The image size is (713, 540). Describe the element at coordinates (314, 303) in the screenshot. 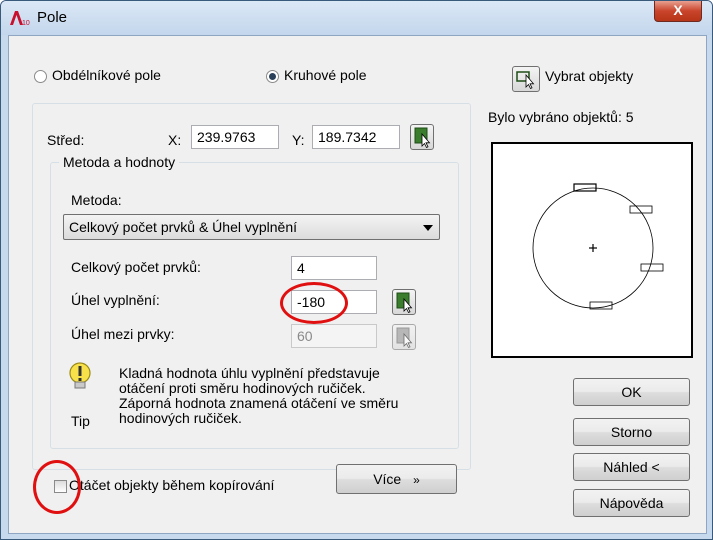

I see `highlight-ring-fill-angle` at that location.